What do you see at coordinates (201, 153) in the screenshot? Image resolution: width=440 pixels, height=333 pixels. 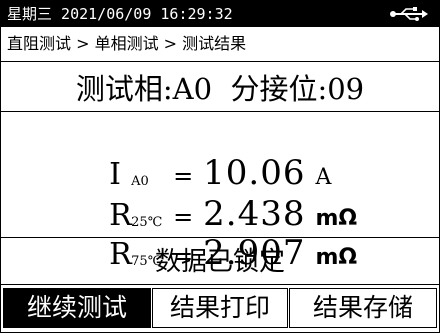 I see `current-reading: I A0 = 10.06 A` at bounding box center [201, 153].